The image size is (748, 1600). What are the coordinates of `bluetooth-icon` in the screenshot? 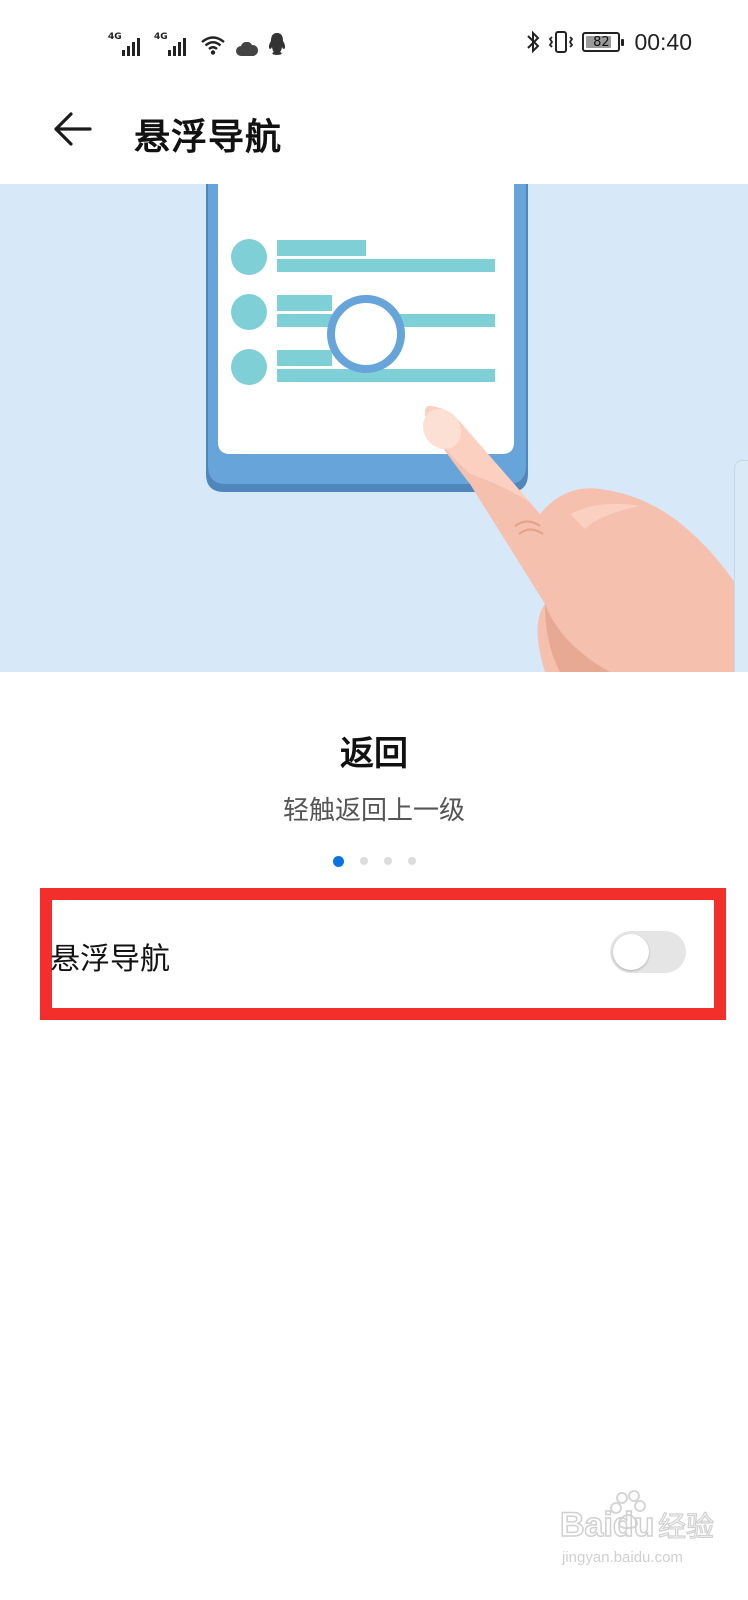 It's located at (533, 42).